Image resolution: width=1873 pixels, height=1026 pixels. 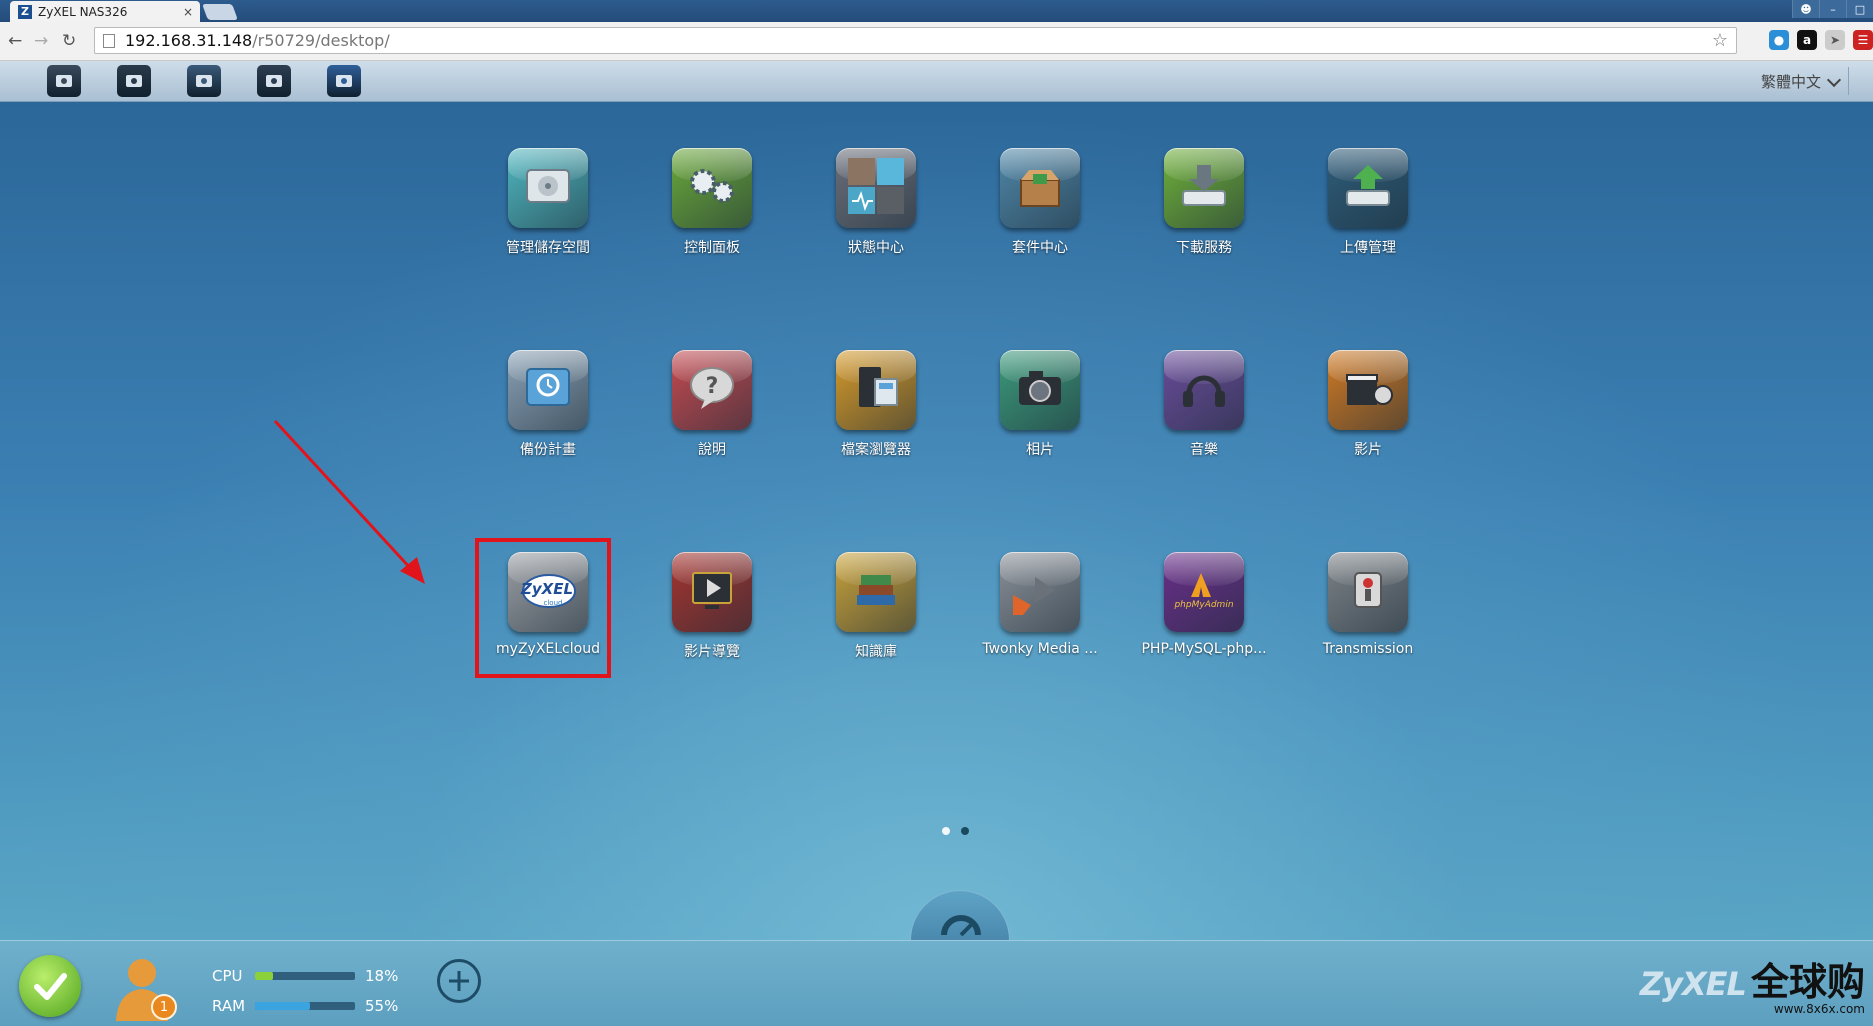 I want to click on zyxel-cloud-icon, so click(x=344, y=81).